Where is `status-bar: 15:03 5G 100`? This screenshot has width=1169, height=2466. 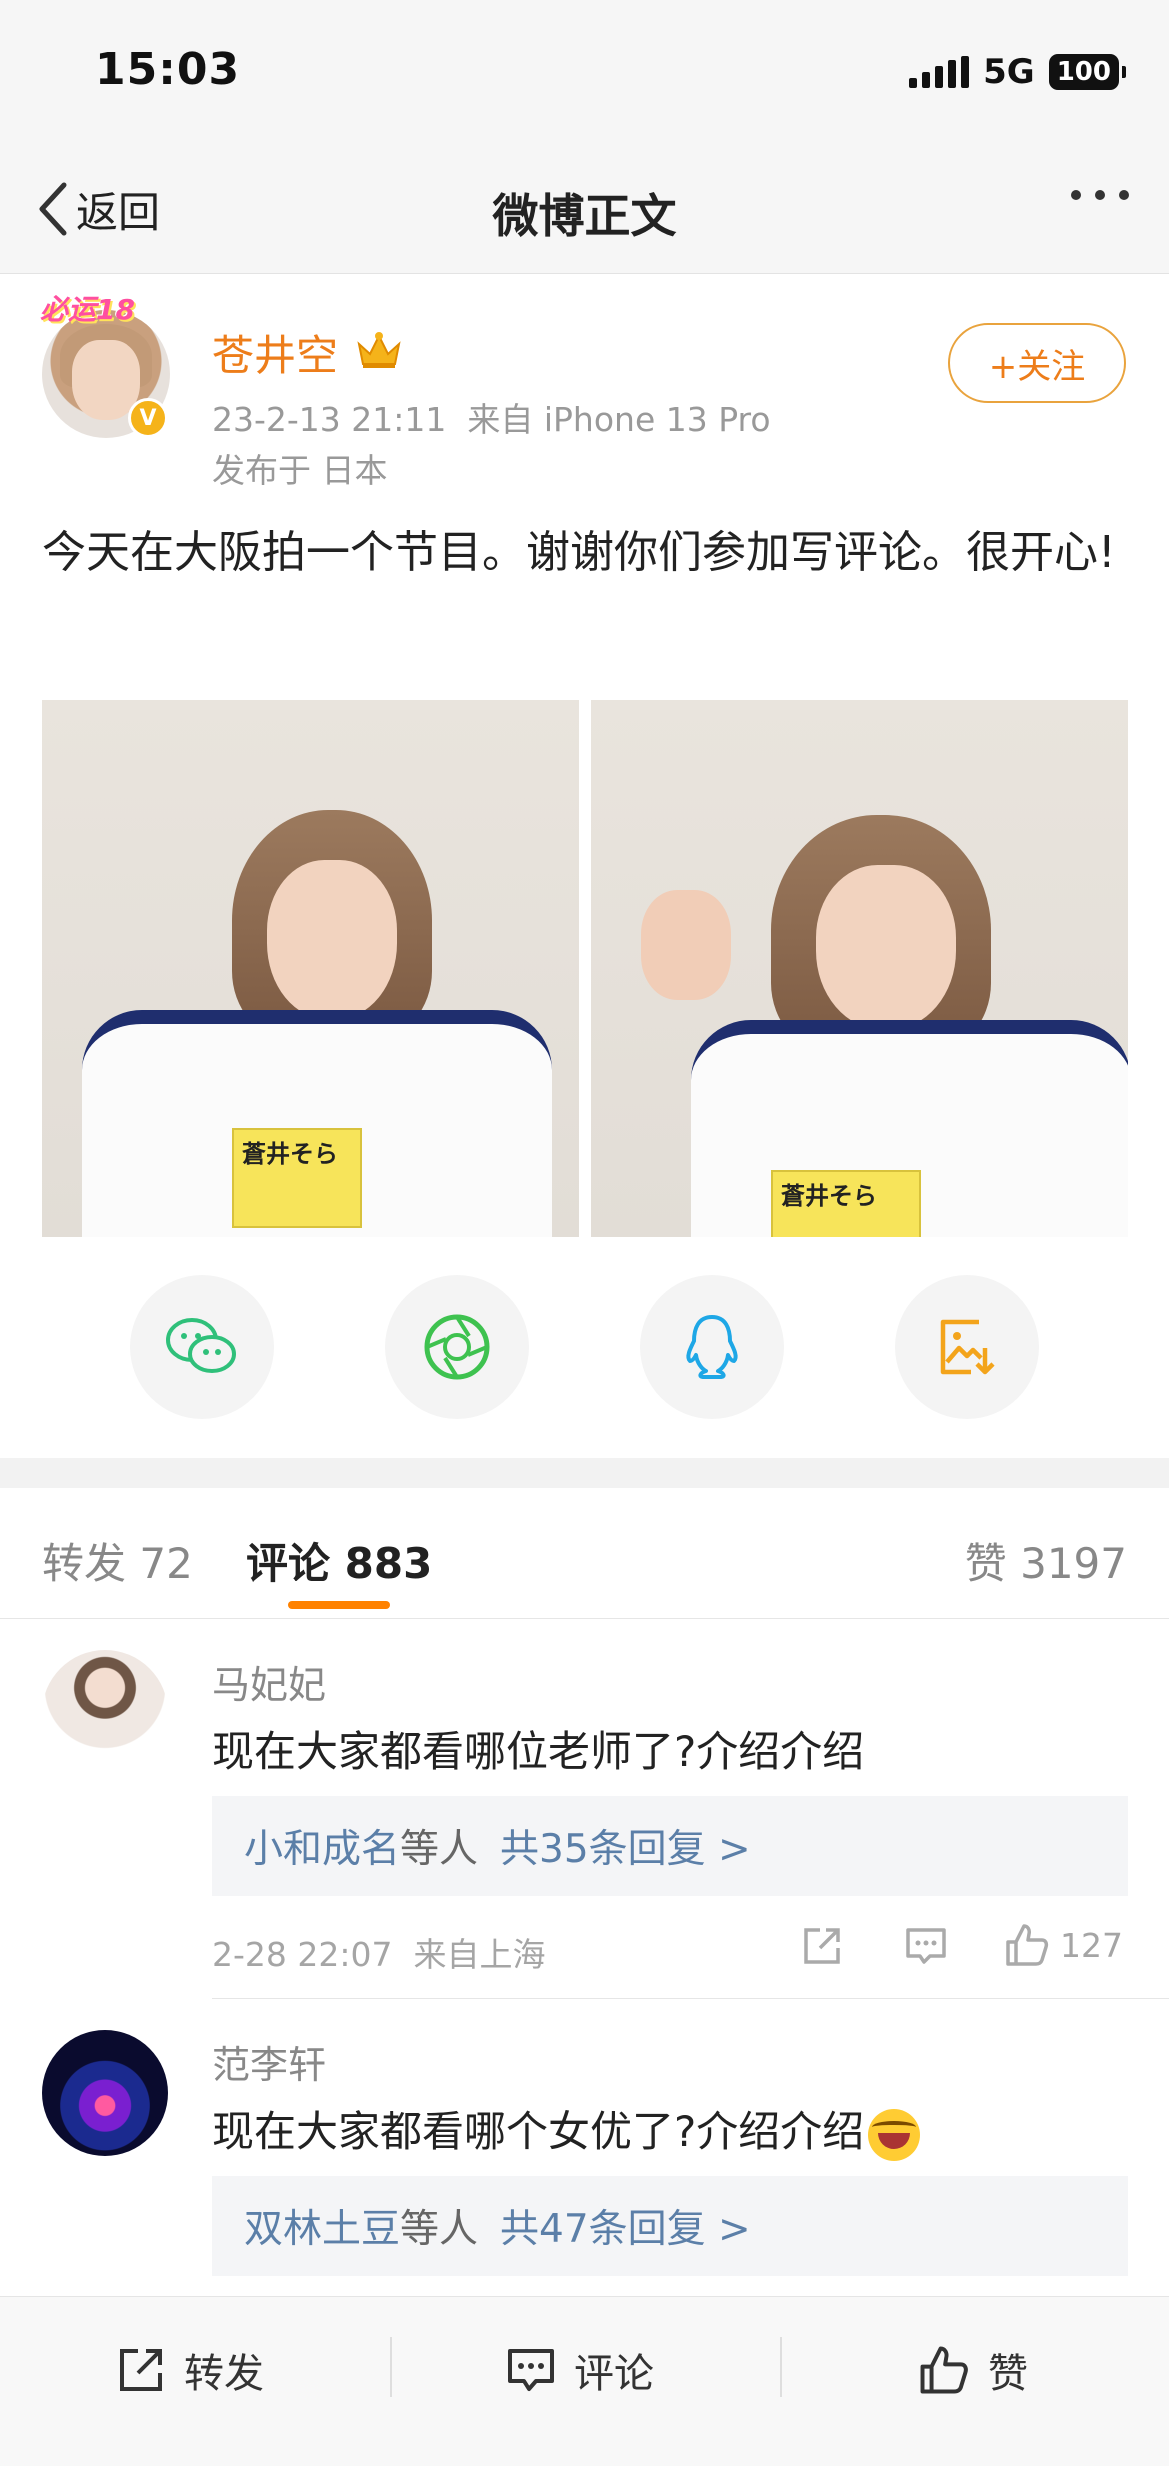 status-bar: 15:03 5G 100 is located at coordinates (584, 75).